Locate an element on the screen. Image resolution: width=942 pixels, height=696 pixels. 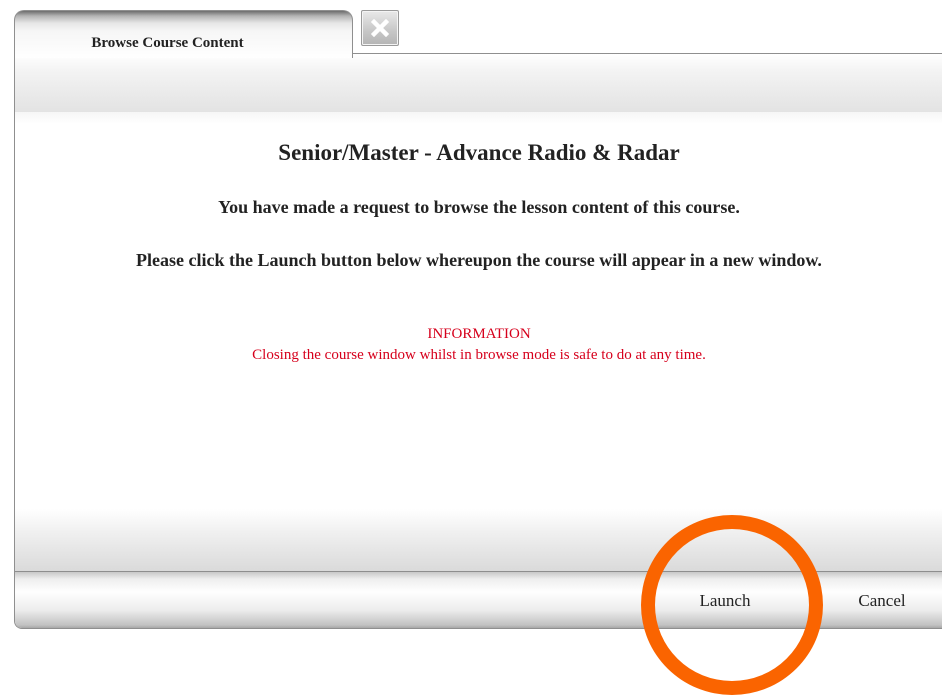
dialog-bottom-band is located at coordinates (478, 540).